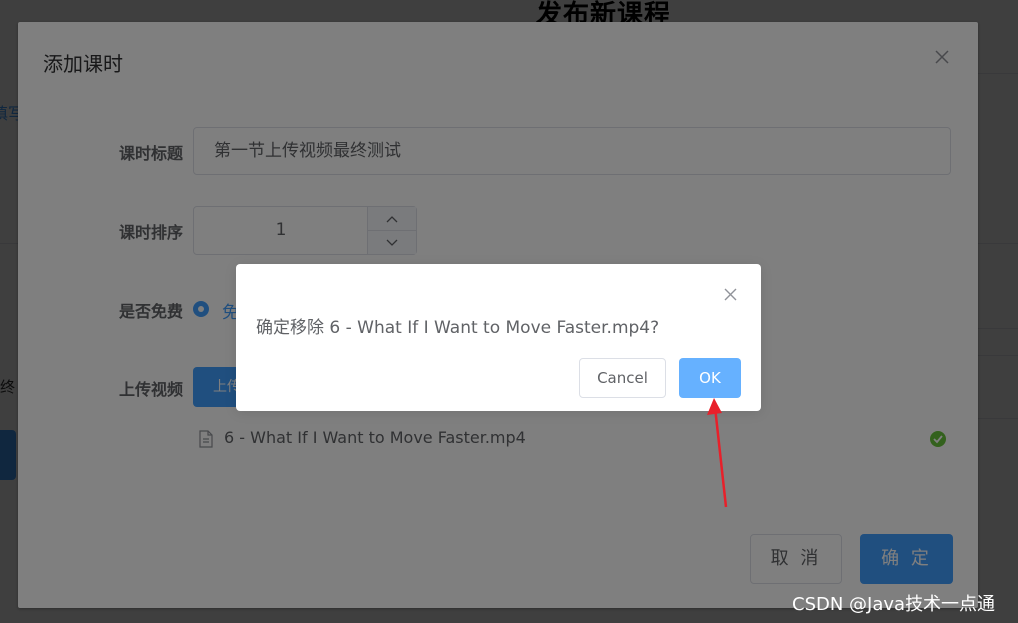 The height and width of the screenshot is (623, 1018). Describe the element at coordinates (710, 378) in the screenshot. I see `message-ok-button: OK` at that location.